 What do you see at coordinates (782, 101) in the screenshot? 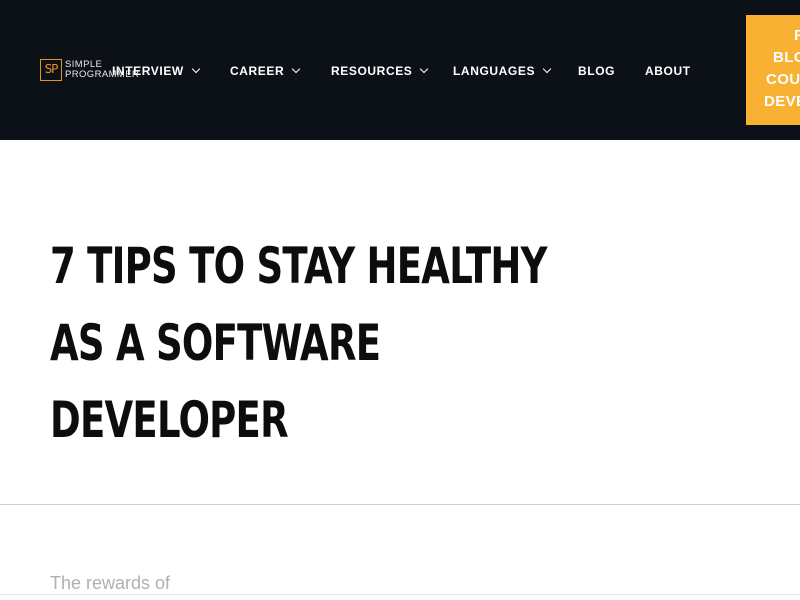
I see `cta-line: DEVE` at bounding box center [782, 101].